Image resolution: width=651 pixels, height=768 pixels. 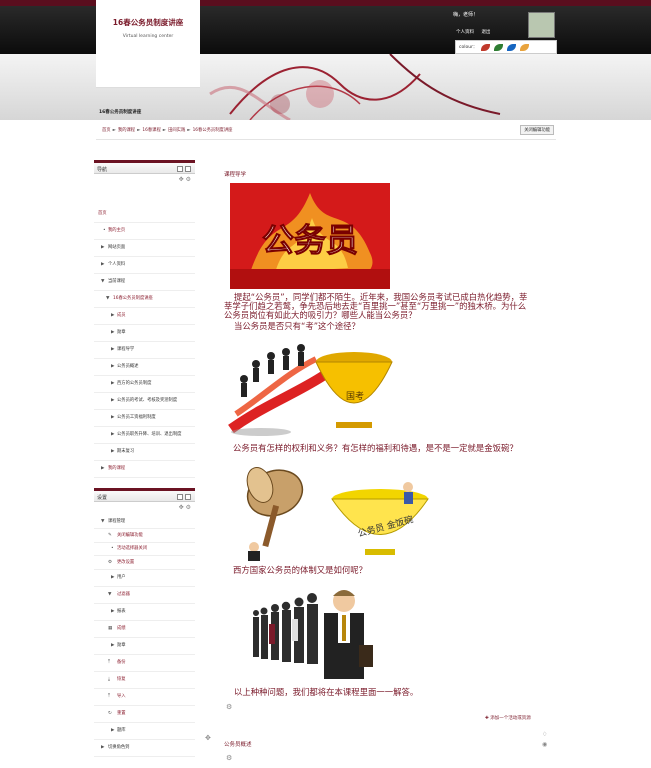 What do you see at coordinates (512, 47) in the screenshot?
I see `colour-swatch-blue` at bounding box center [512, 47].